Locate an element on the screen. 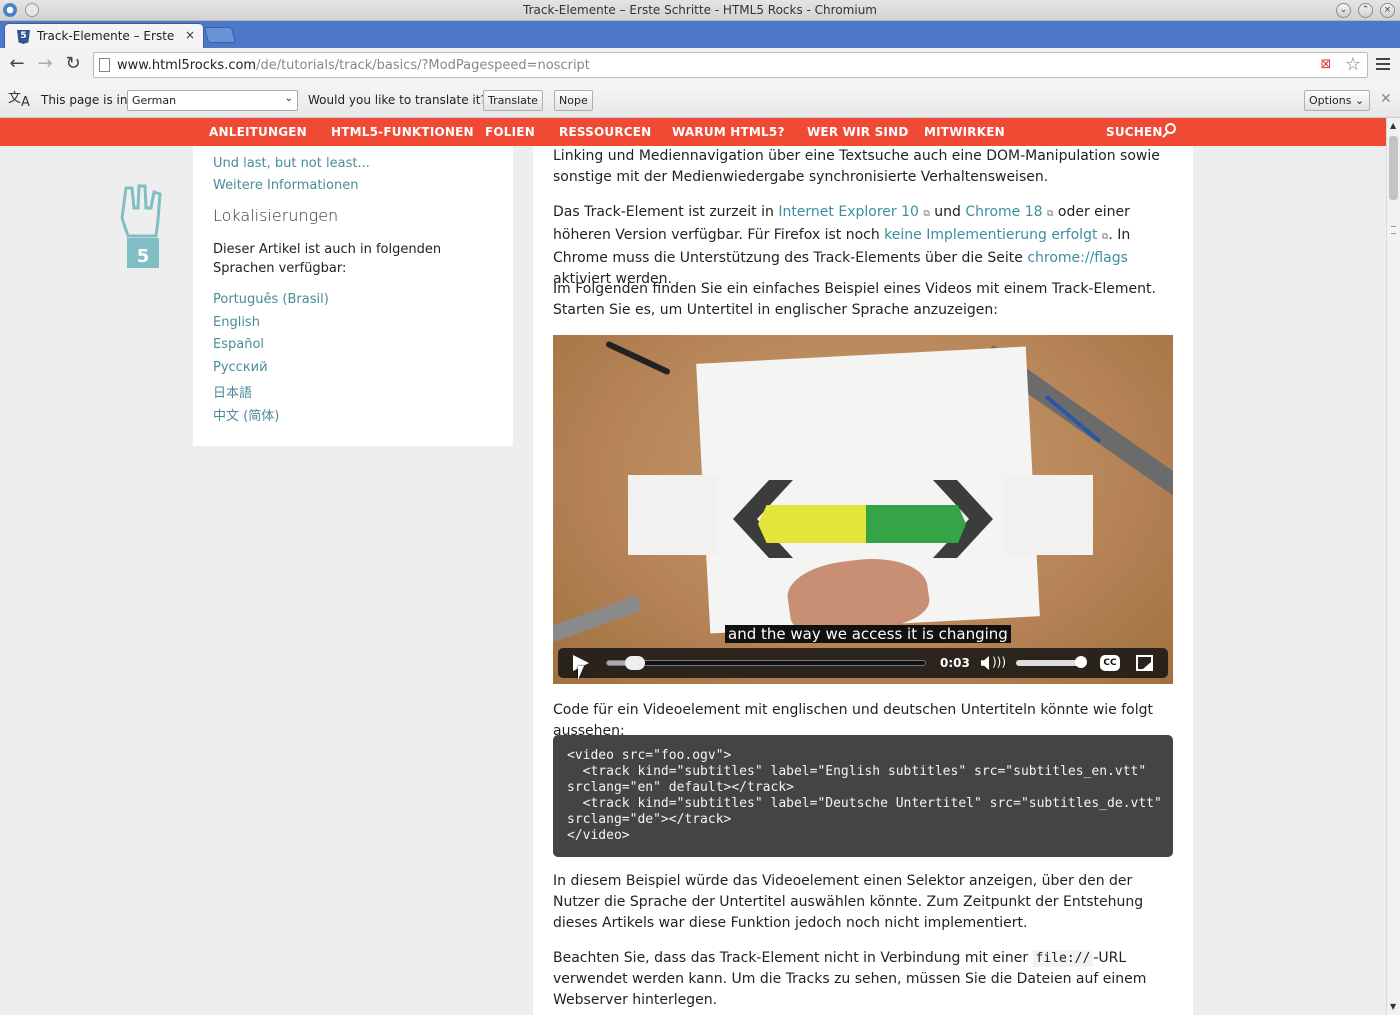 The height and width of the screenshot is (1015, 1400). new-tab-button is located at coordinates (220, 35).